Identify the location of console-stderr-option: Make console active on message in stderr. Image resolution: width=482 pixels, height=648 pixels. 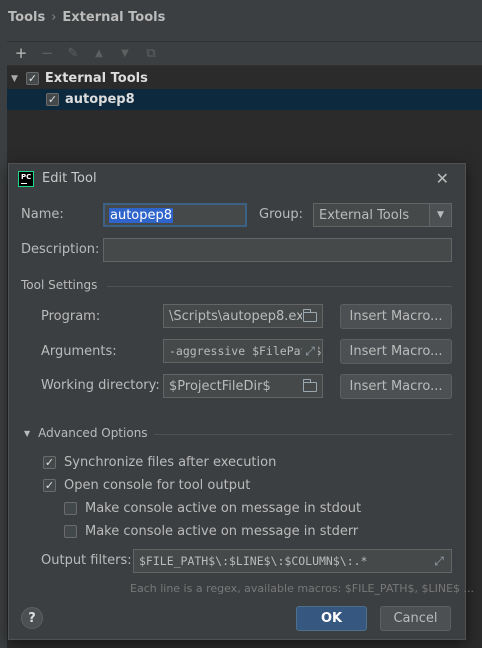
(211, 531).